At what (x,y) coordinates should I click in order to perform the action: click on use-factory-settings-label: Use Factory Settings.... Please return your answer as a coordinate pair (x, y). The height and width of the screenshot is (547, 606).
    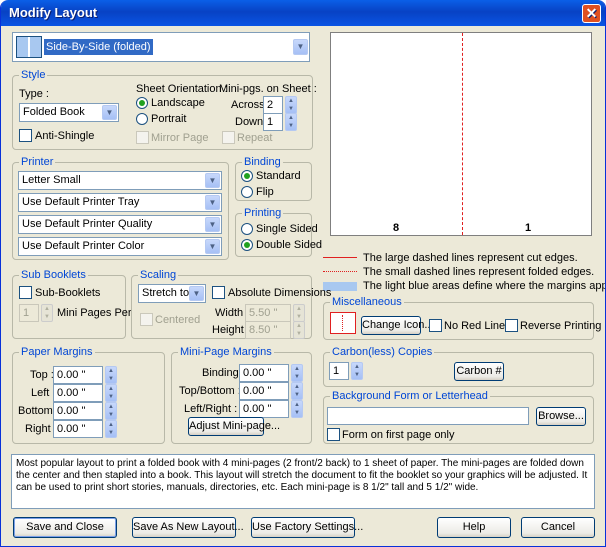
    Looking at the image, I should click on (308, 527).